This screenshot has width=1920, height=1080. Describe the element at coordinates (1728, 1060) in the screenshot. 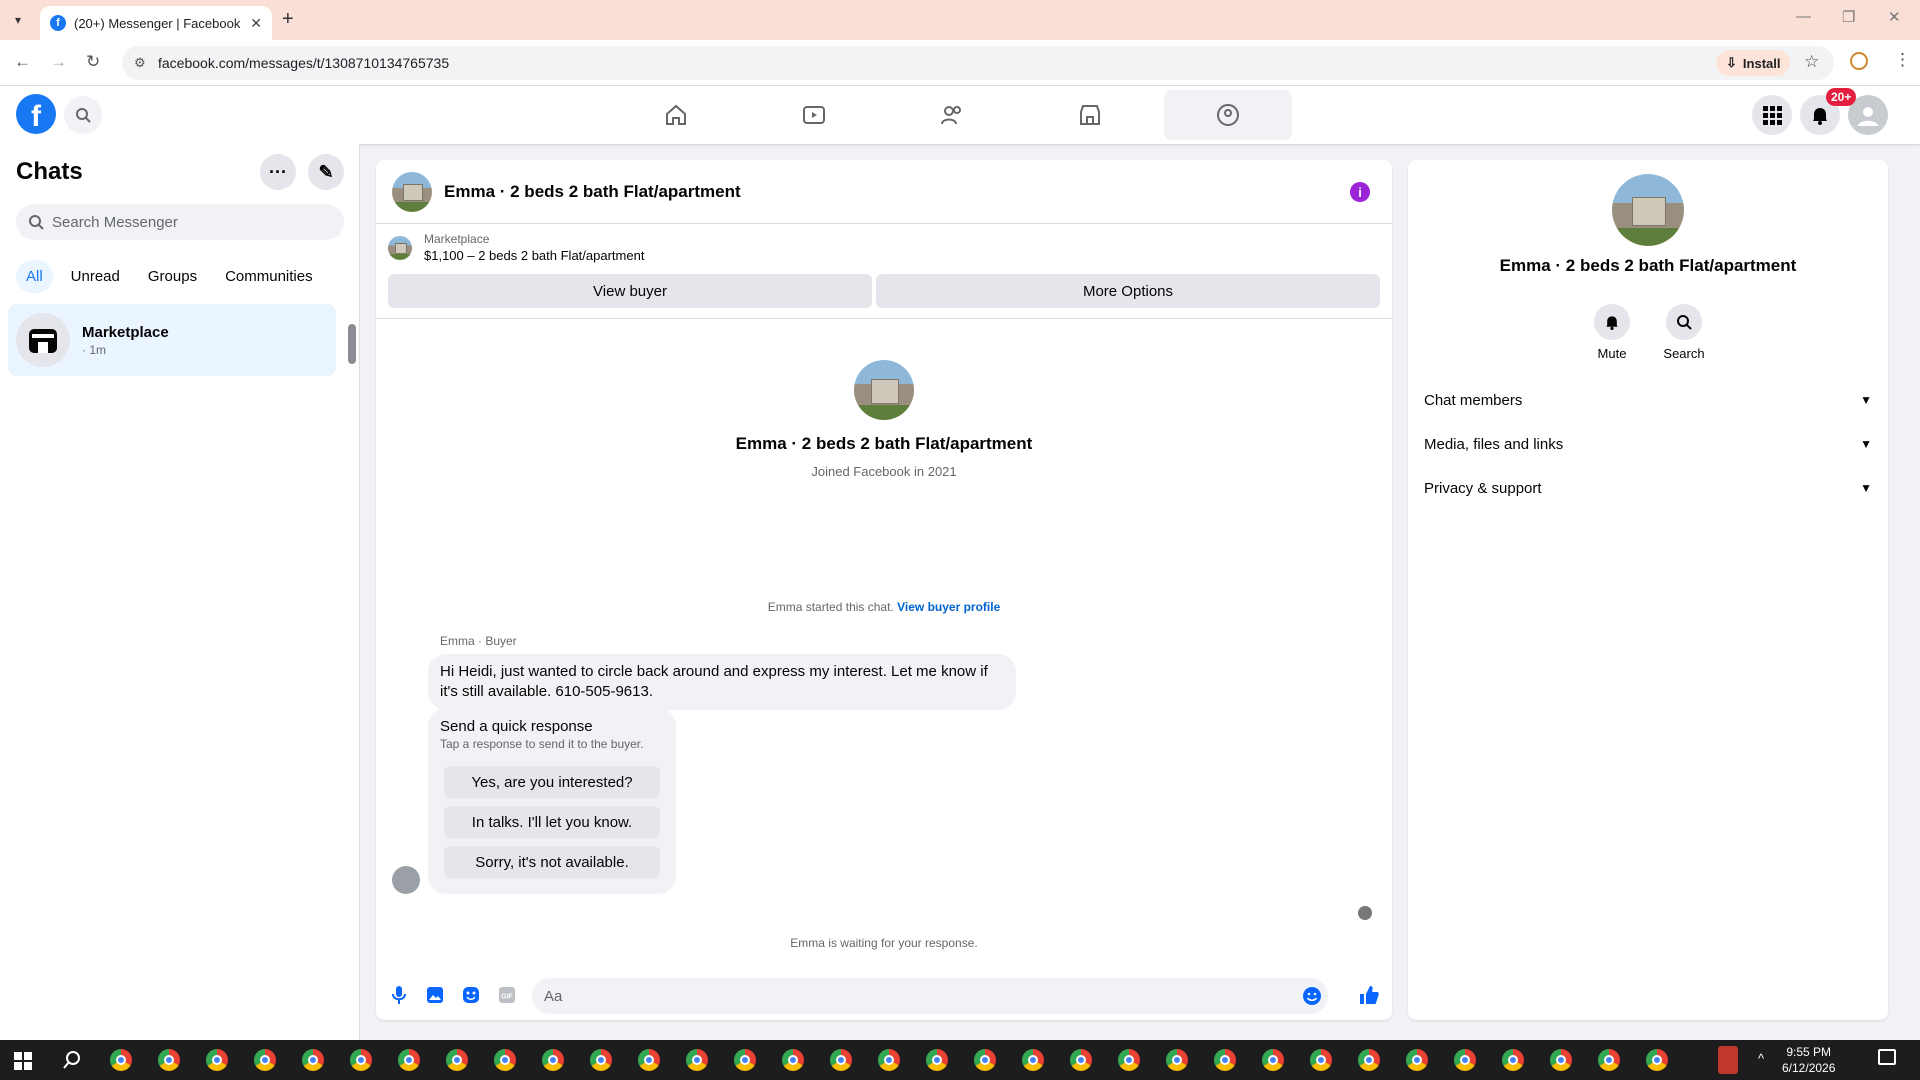

I see `app-taskbar-icon` at that location.